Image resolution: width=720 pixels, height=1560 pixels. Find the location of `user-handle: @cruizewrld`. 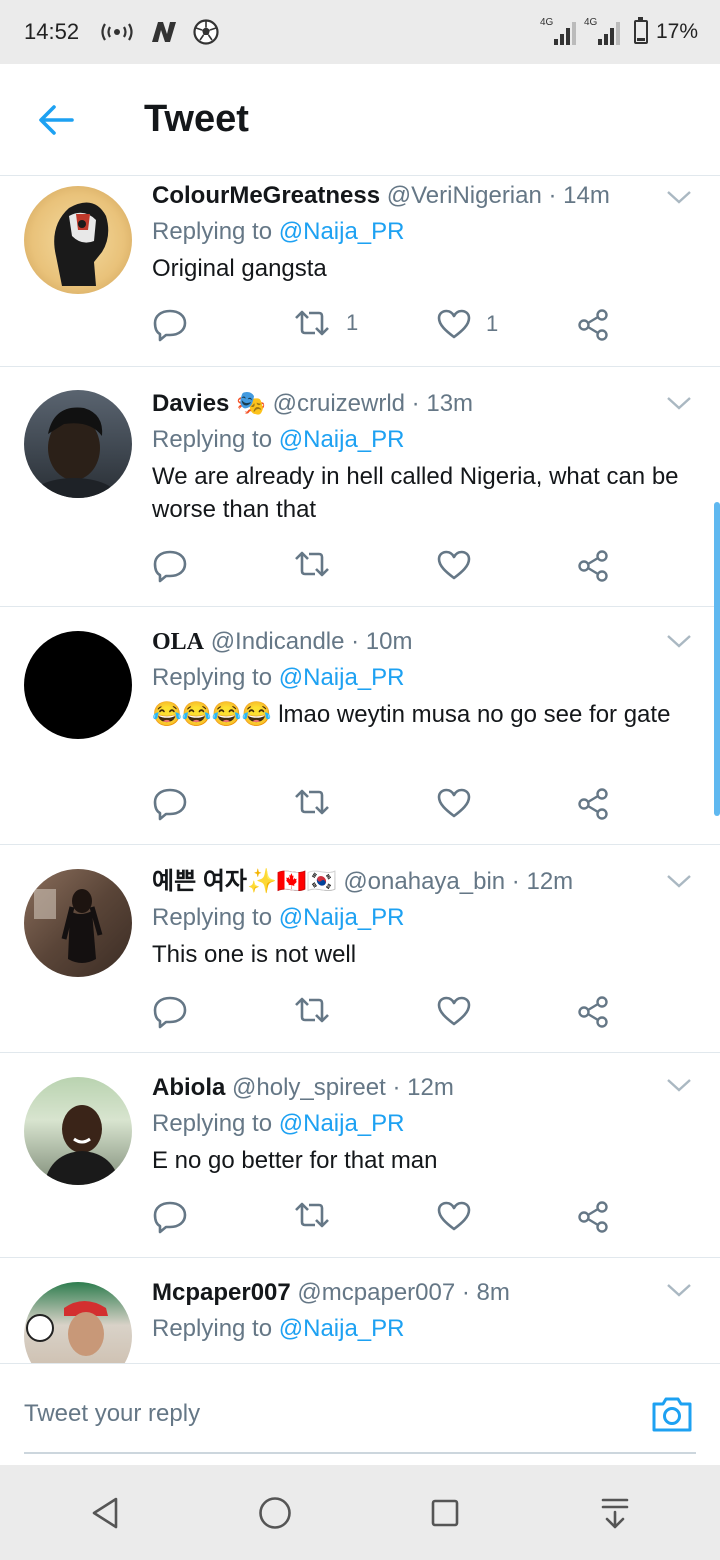

user-handle: @cruizewrld is located at coordinates (339, 403).